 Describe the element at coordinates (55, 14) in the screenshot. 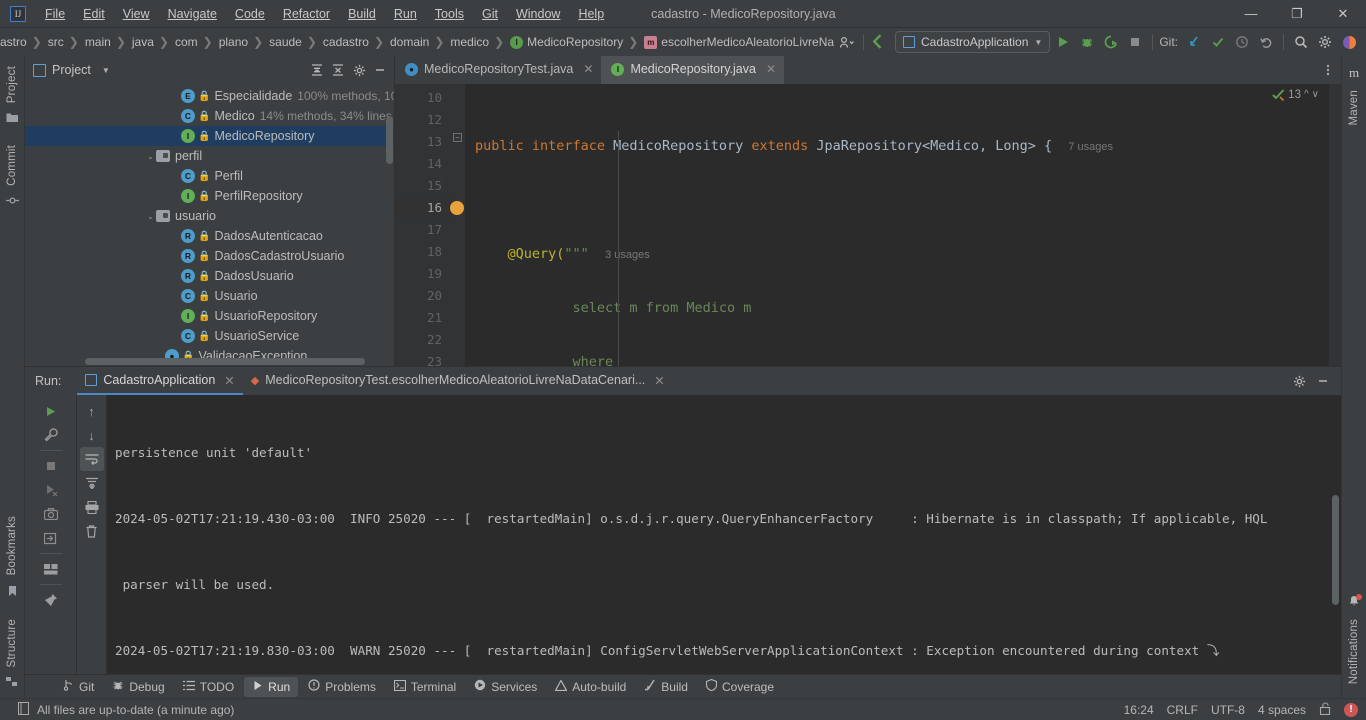

I see `menu-file: File` at that location.